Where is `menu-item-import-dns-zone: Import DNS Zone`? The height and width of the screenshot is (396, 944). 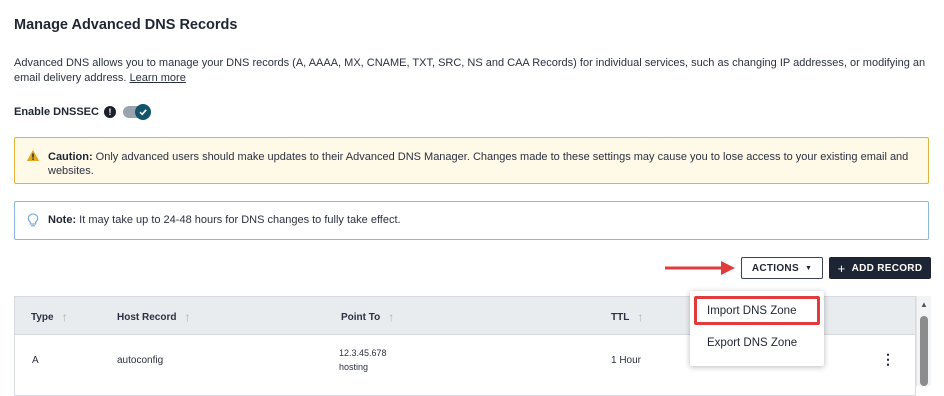
menu-item-import-dns-zone: Import DNS Zone is located at coordinates (757, 310).